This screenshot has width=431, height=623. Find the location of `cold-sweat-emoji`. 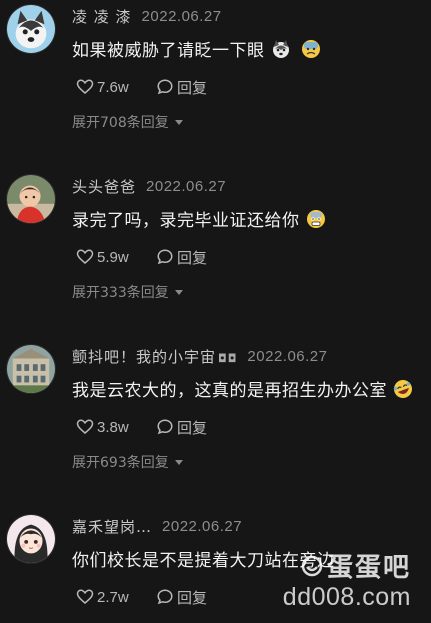

cold-sweat-emoji is located at coordinates (310, 48).